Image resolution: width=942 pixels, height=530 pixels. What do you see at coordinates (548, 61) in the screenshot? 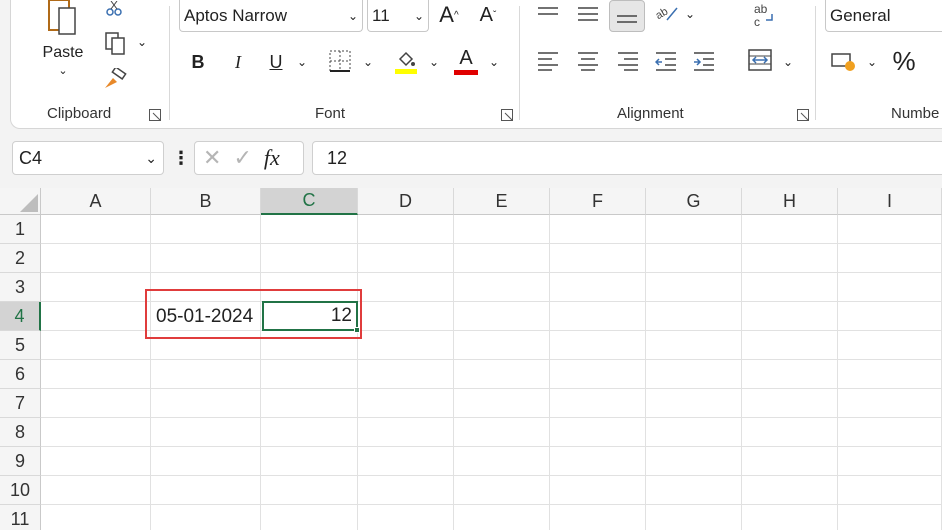
I see `align-left-icon` at bounding box center [548, 61].